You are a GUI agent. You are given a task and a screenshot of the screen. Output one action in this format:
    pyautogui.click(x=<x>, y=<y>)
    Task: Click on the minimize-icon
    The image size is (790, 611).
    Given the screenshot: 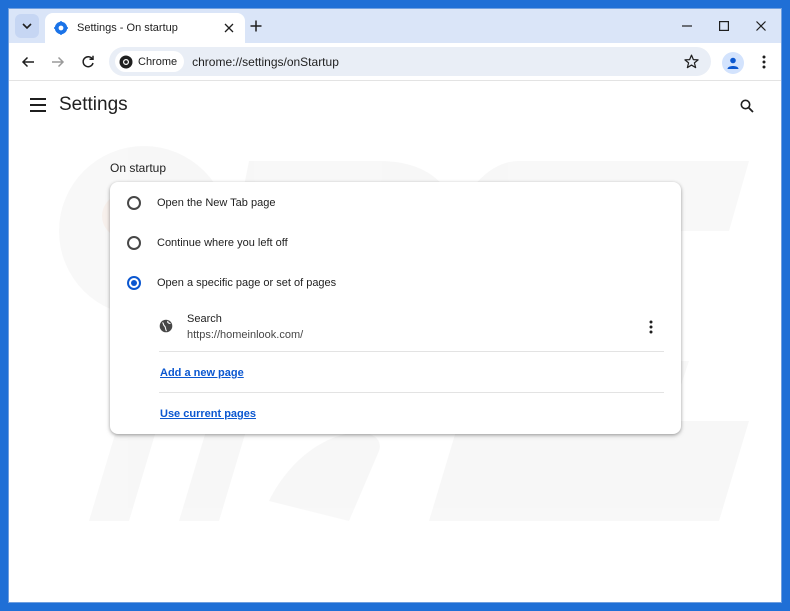 What is the action you would take?
    pyautogui.click(x=687, y=26)
    